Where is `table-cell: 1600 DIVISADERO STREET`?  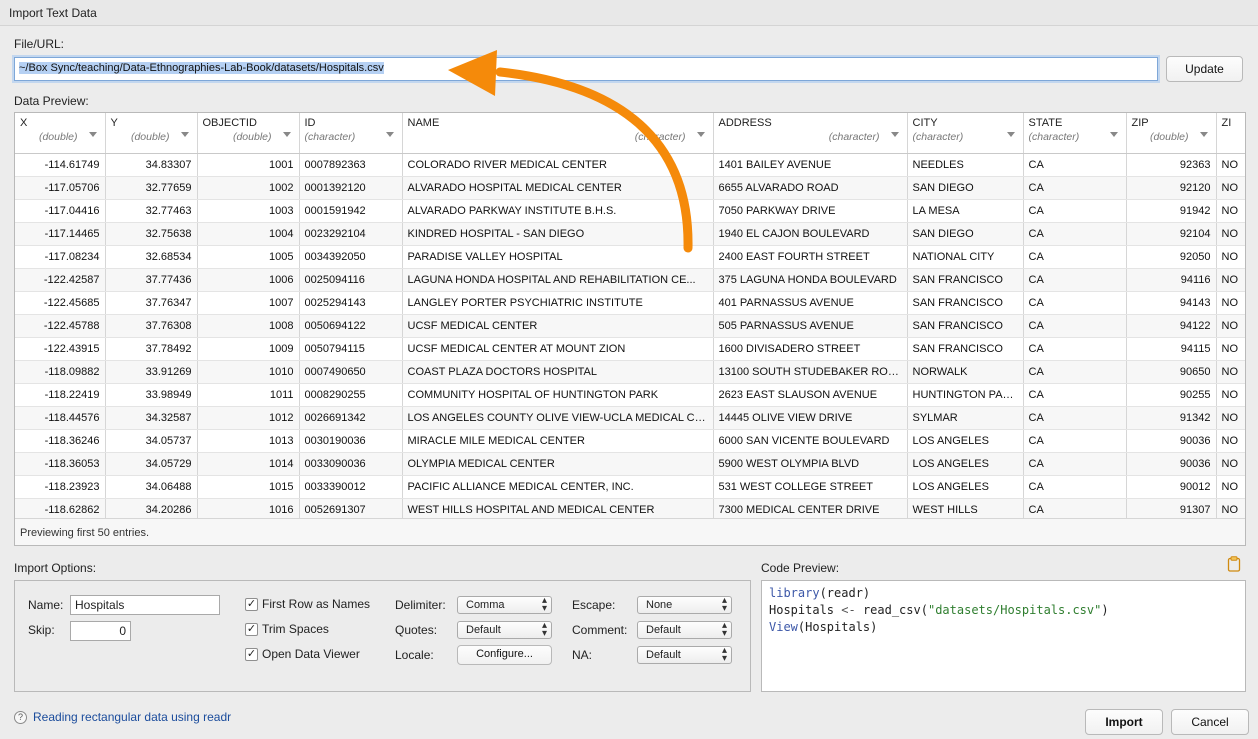 table-cell: 1600 DIVISADERO STREET is located at coordinates (810, 349).